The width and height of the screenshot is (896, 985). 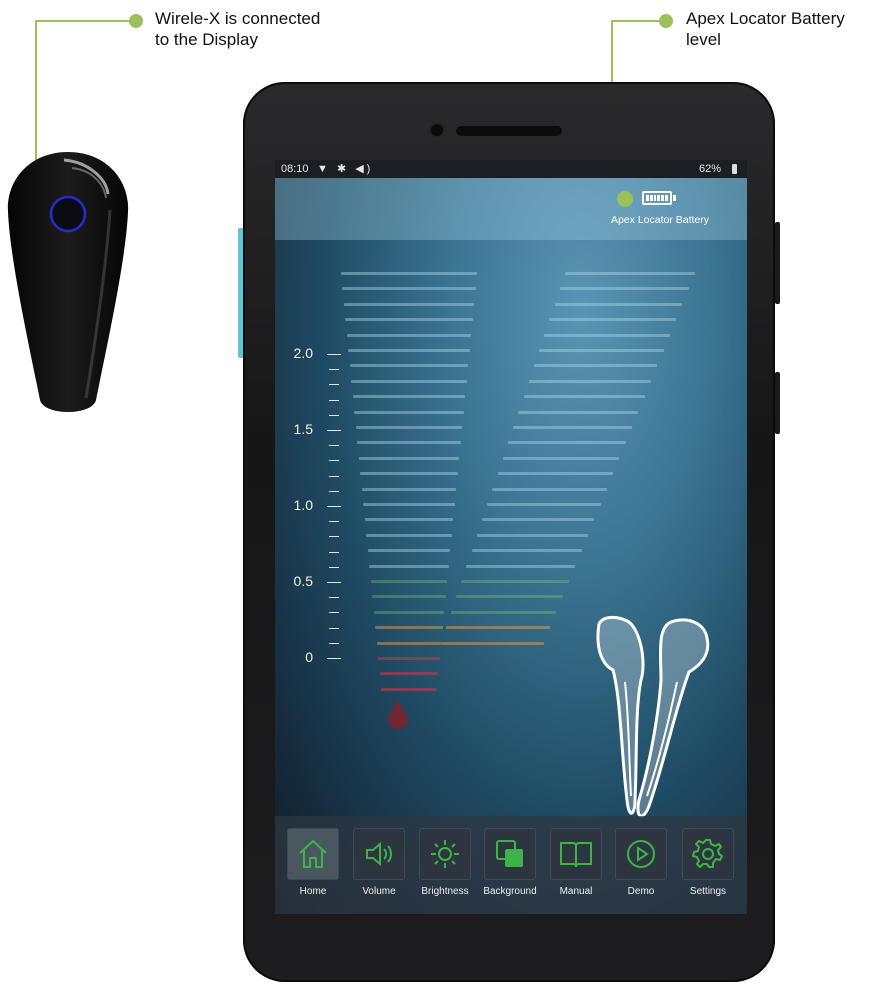 I want to click on scale-label: 0, so click(x=309, y=657).